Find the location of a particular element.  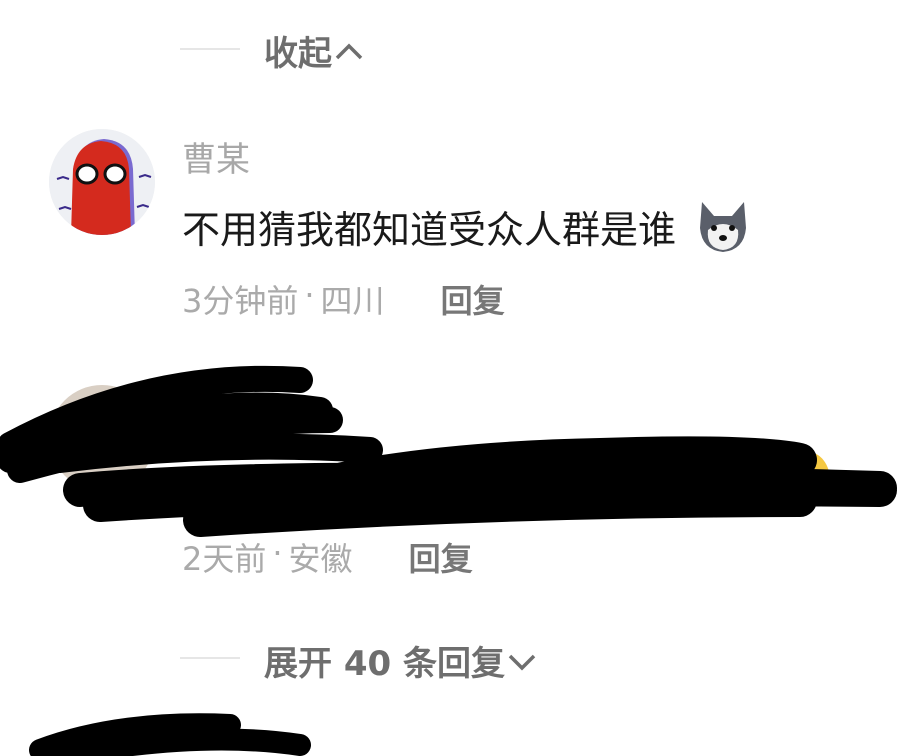

comment-meta: 3分钟前 · 四川 回复 is located at coordinates (343, 299).